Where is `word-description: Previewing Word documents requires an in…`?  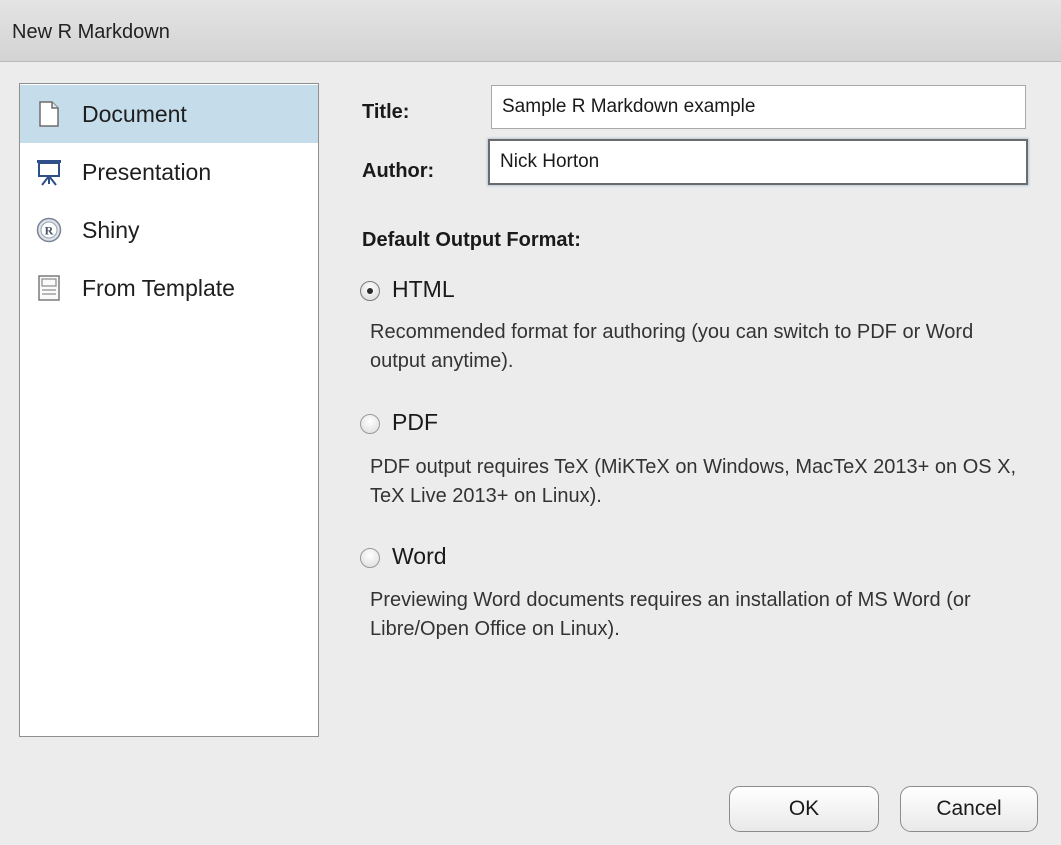 word-description: Previewing Word documents requires an in… is located at coordinates (670, 614).